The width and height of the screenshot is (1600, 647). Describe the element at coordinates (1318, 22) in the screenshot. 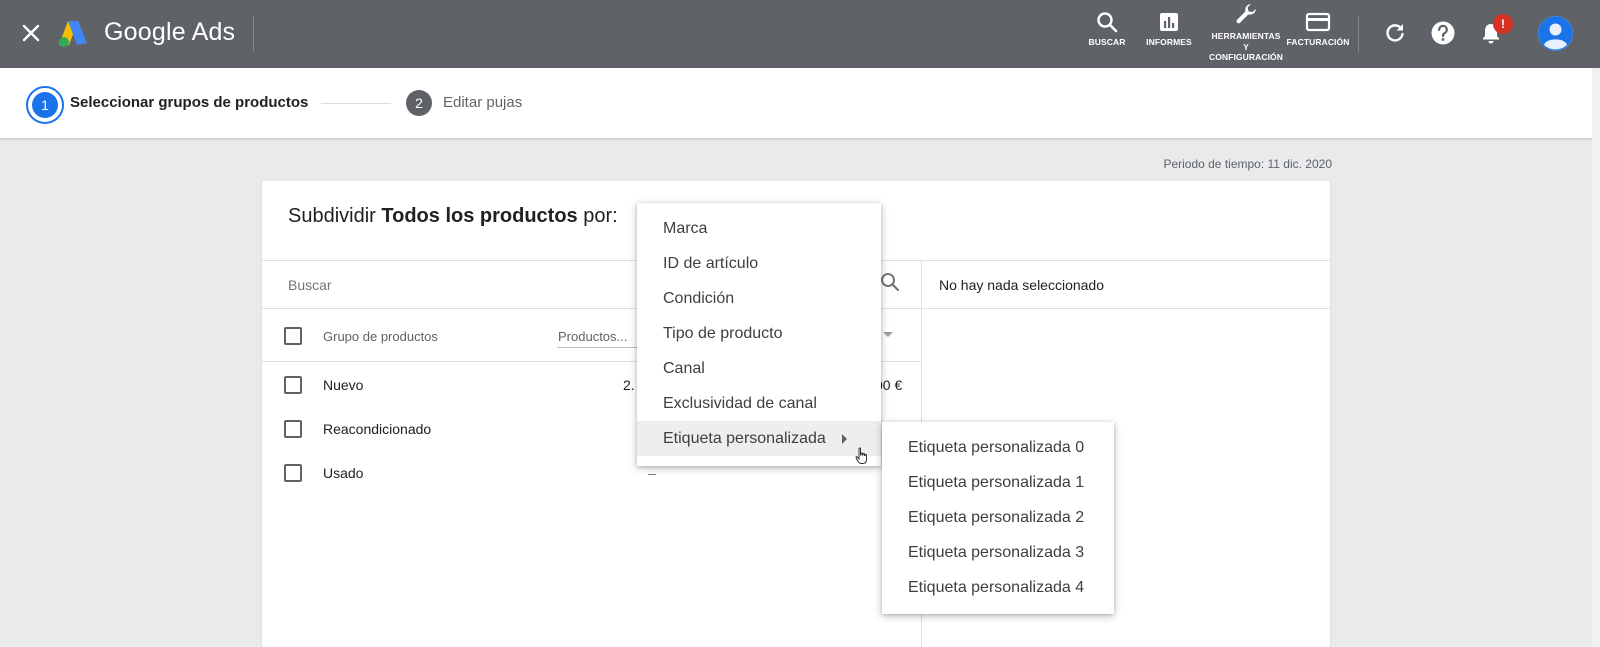

I see `credit-card-icon` at that location.